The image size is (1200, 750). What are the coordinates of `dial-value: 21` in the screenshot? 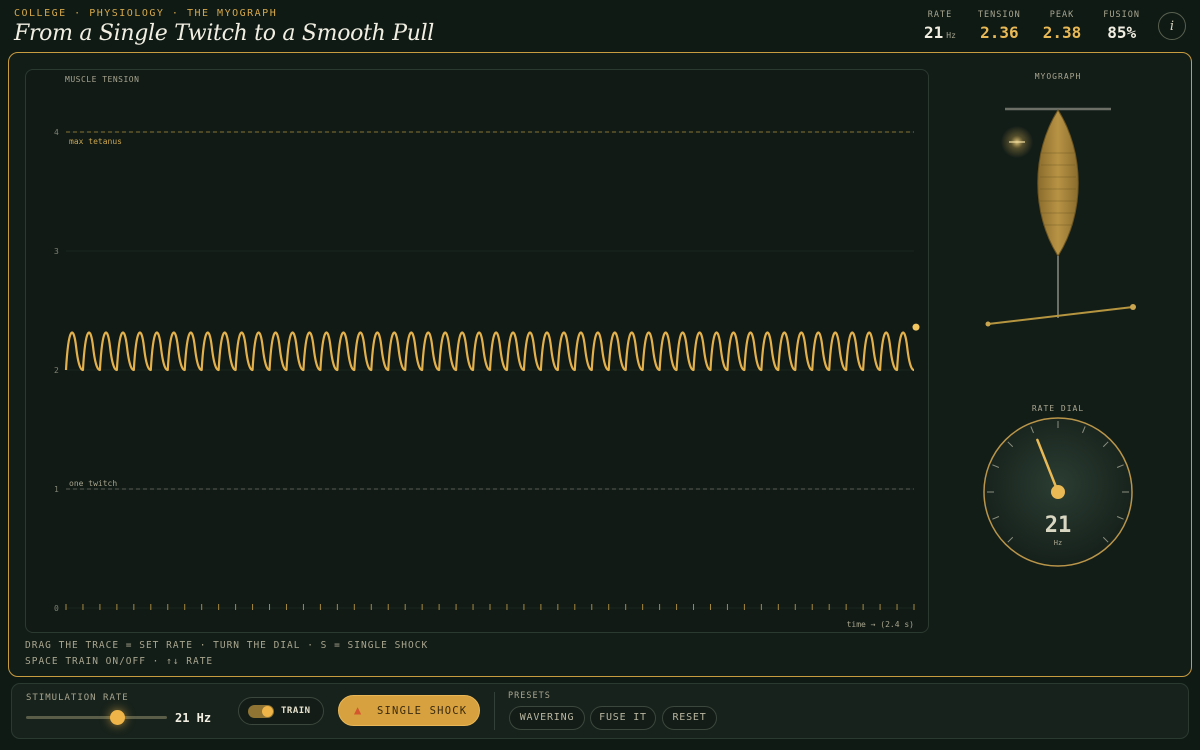 It's located at (1058, 525).